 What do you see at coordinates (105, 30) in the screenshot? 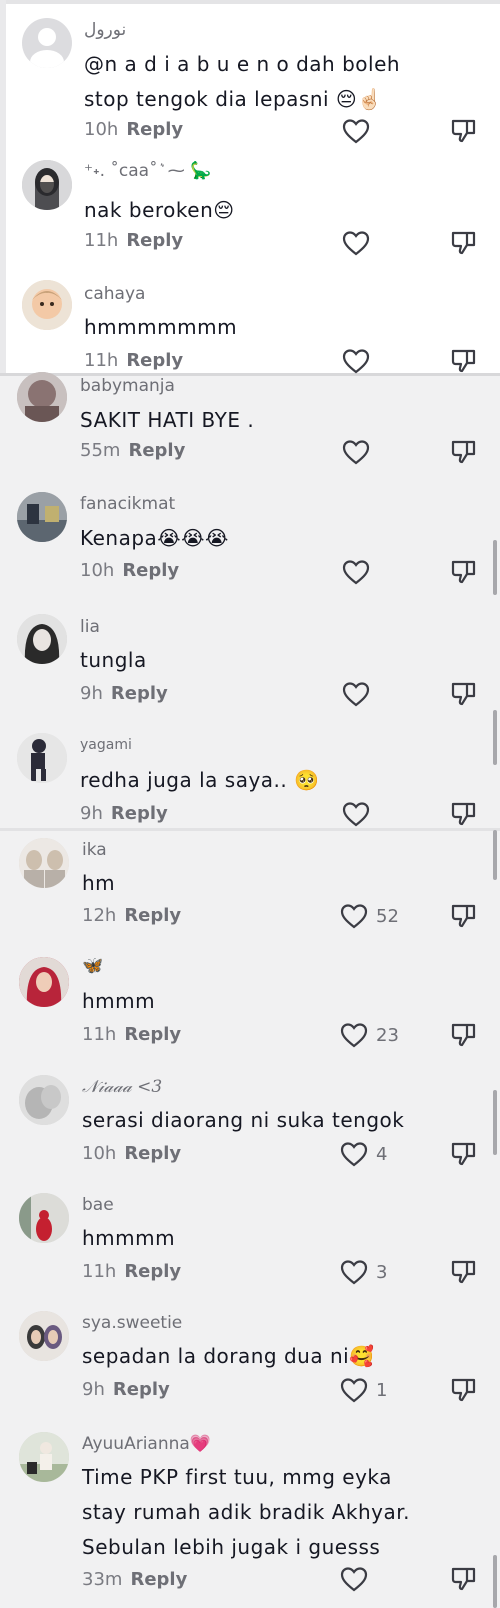
I see `comment-username: نورول` at bounding box center [105, 30].